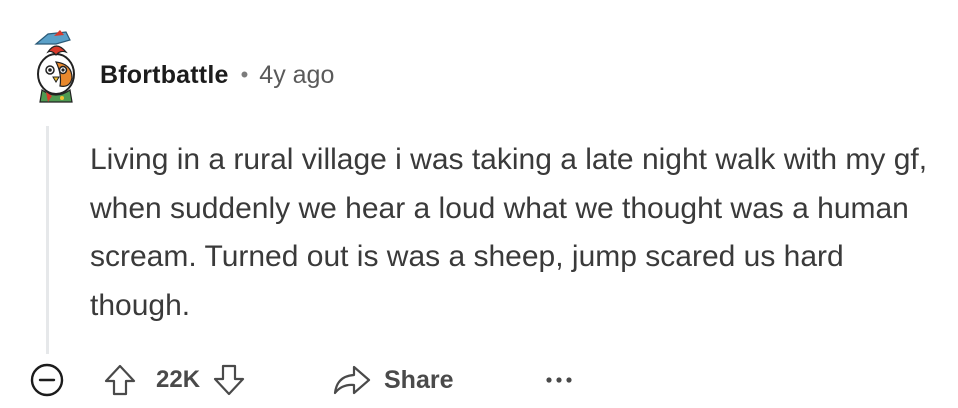  Describe the element at coordinates (47, 240) in the screenshot. I see `thread-line` at that location.